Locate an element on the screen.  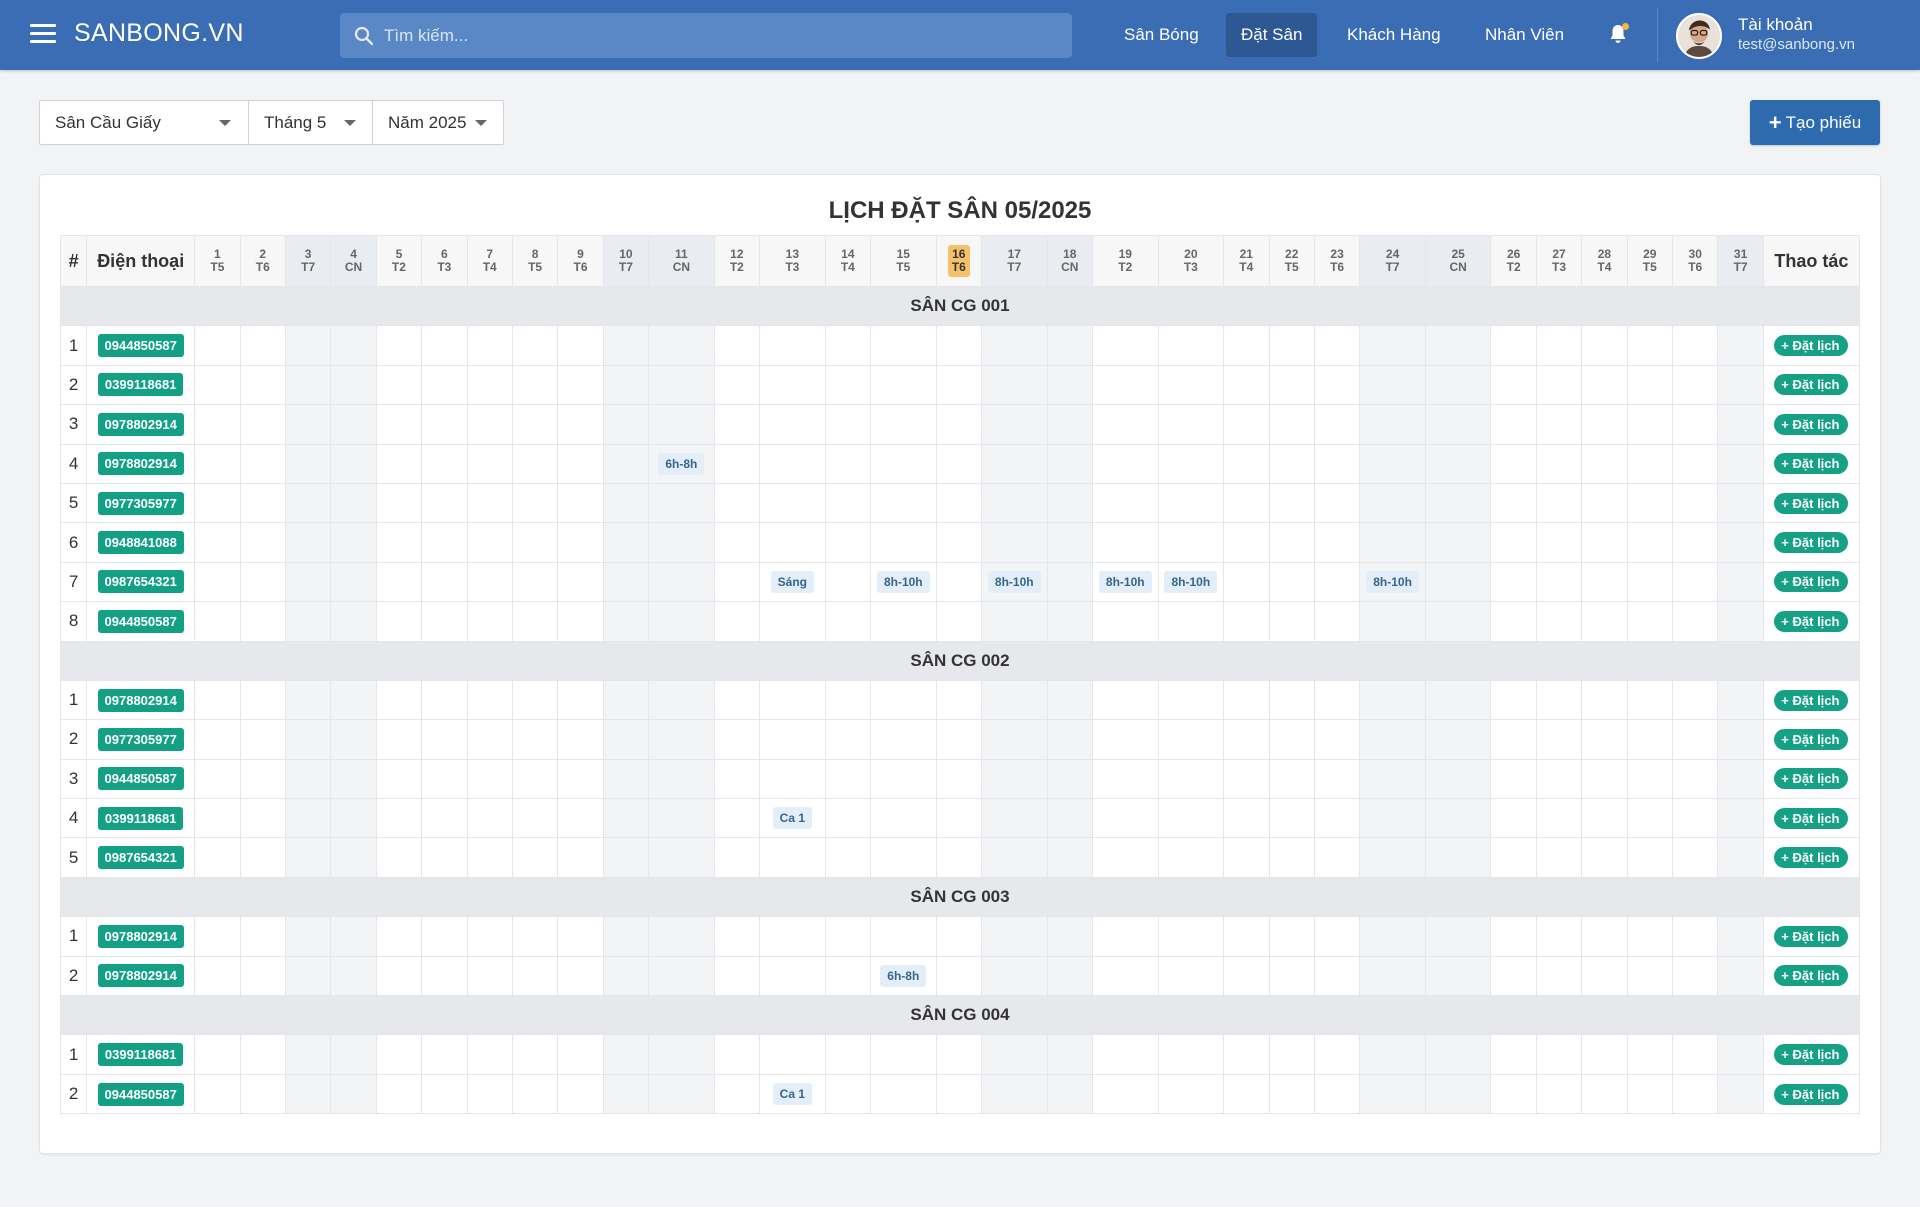
day-cell: Sáng is located at coordinates (792, 582).